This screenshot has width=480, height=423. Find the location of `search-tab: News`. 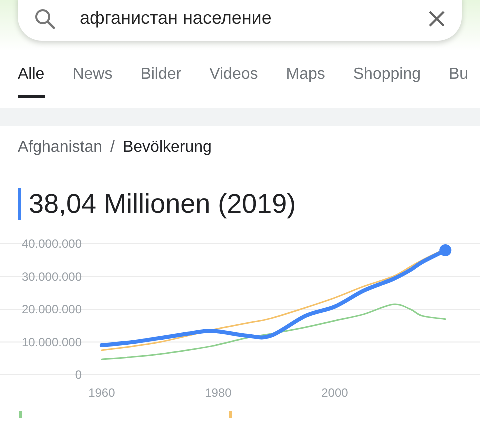

search-tab: News is located at coordinates (92, 78).